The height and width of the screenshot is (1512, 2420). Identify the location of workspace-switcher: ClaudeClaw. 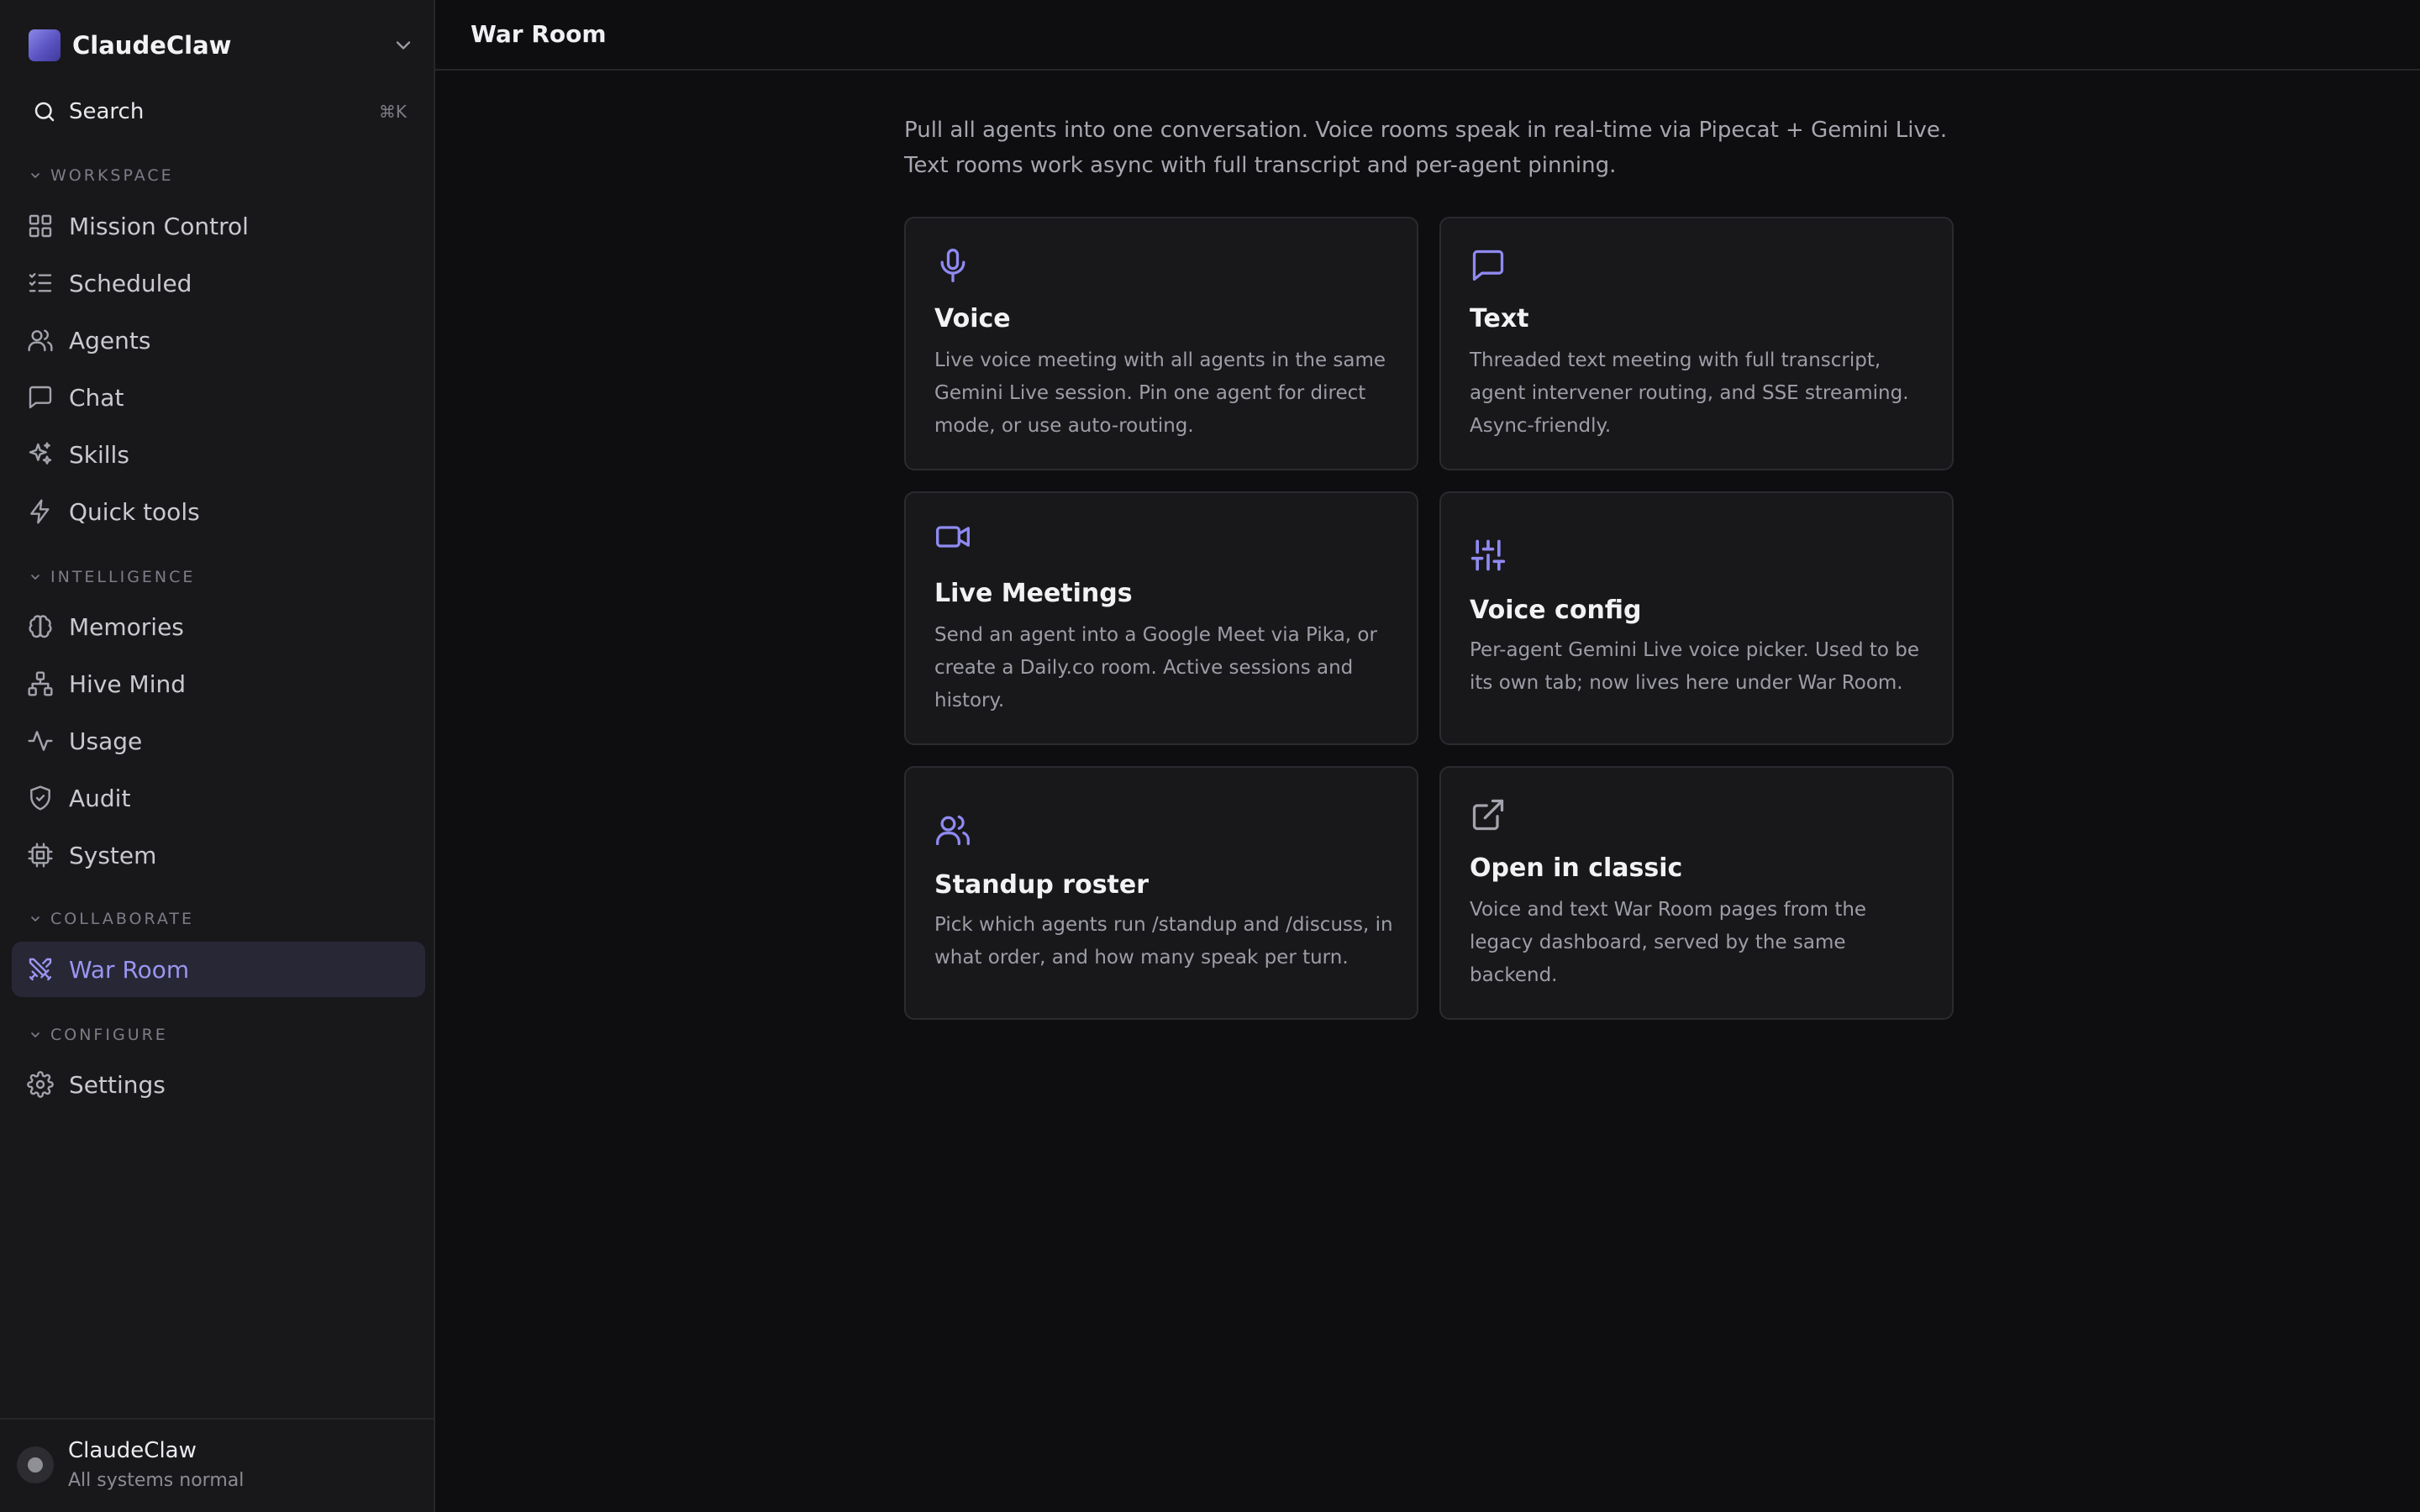
(222, 45).